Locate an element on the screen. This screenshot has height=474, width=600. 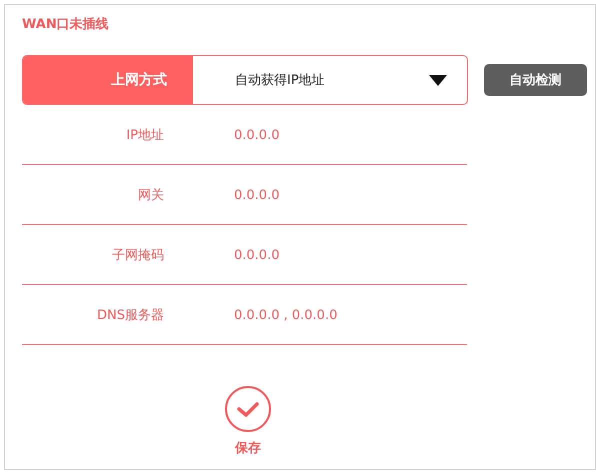
connection-type-select: 上网方式 自动获得IP地址 is located at coordinates (245, 80).